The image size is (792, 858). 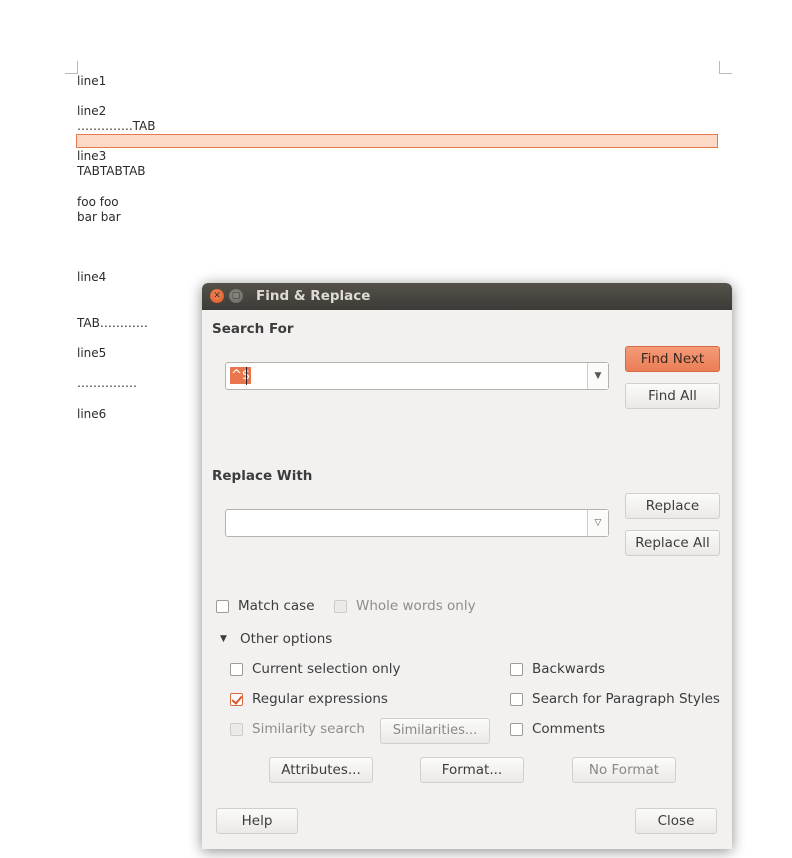 What do you see at coordinates (92, 156) in the screenshot?
I see `doc-line: line3` at bounding box center [92, 156].